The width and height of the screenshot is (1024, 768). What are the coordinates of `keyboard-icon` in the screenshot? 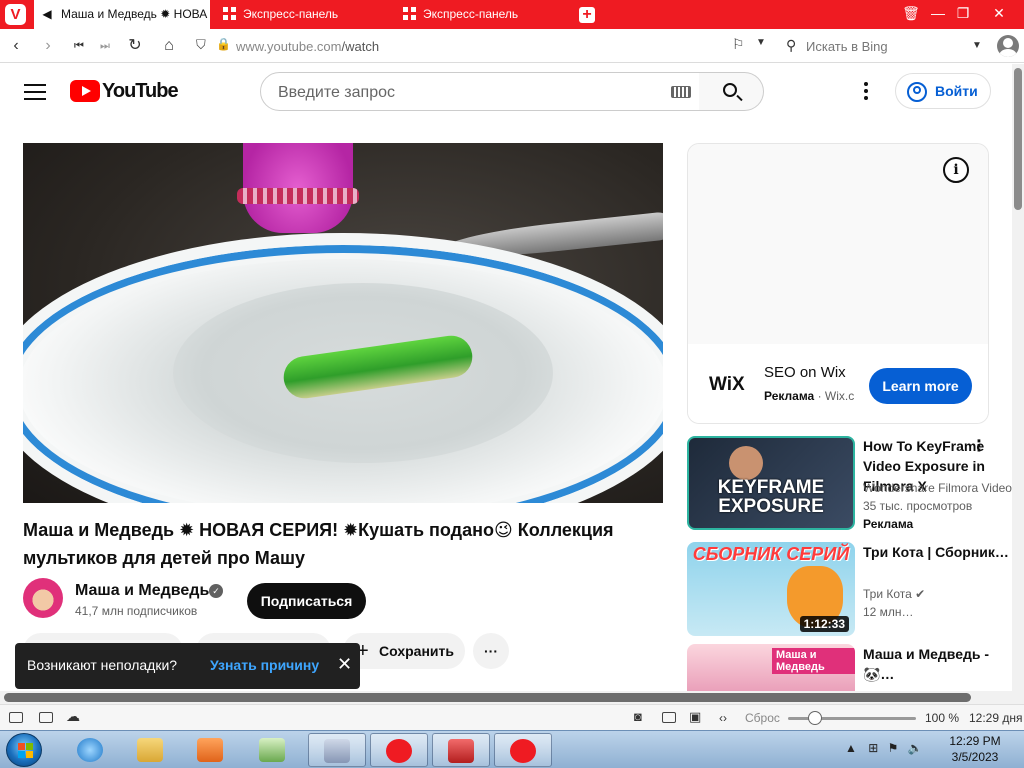 It's located at (681, 92).